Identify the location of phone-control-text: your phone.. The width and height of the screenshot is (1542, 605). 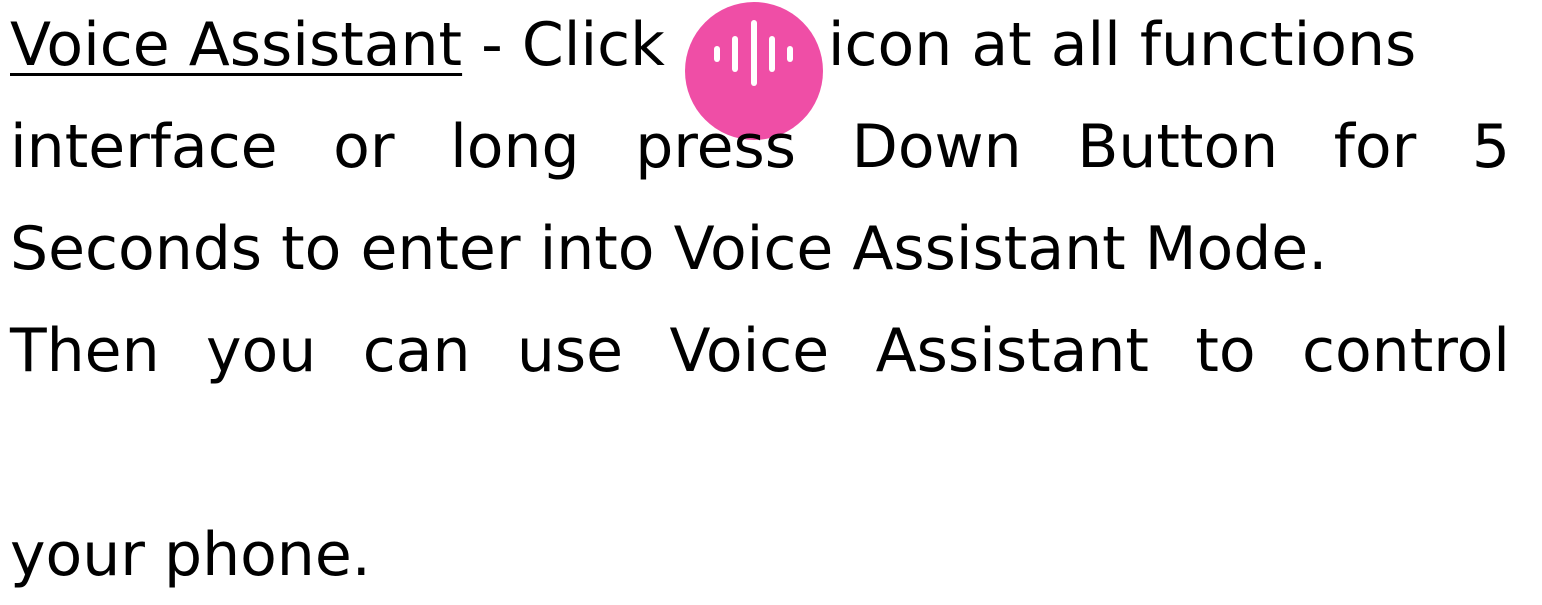
(190, 555).